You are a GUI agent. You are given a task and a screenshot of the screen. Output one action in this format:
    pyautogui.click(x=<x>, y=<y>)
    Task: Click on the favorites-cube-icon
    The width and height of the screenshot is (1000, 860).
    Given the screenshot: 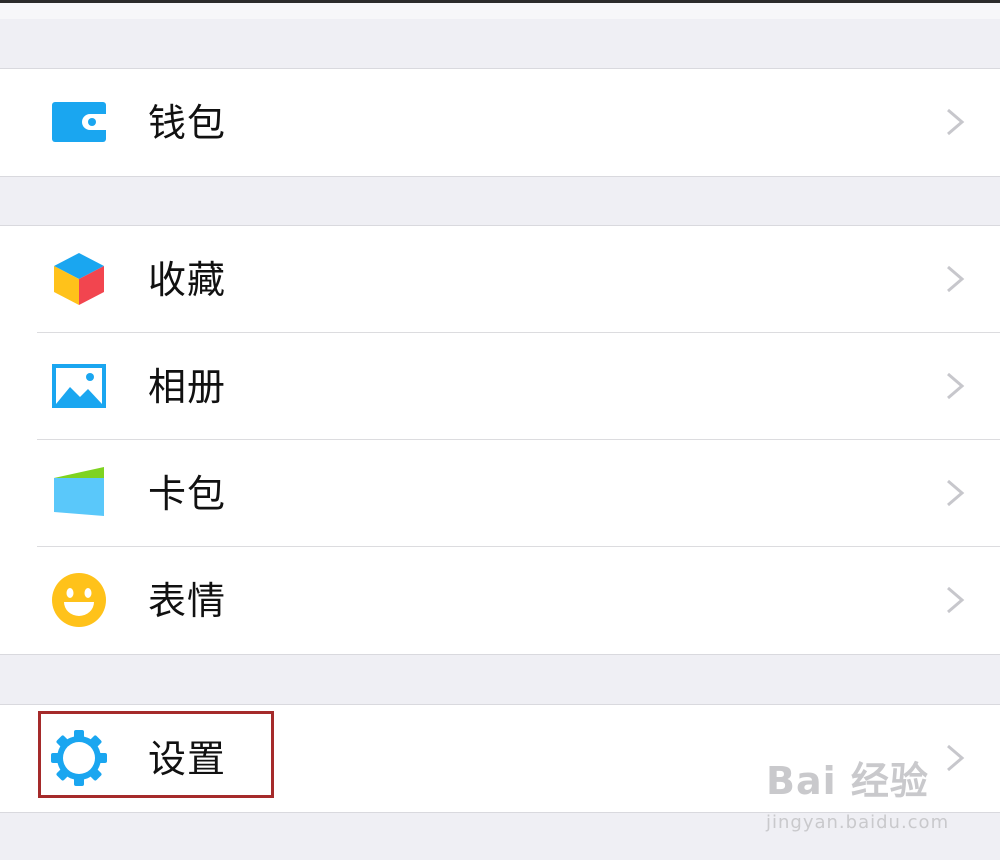 What is the action you would take?
    pyautogui.click(x=79, y=279)
    